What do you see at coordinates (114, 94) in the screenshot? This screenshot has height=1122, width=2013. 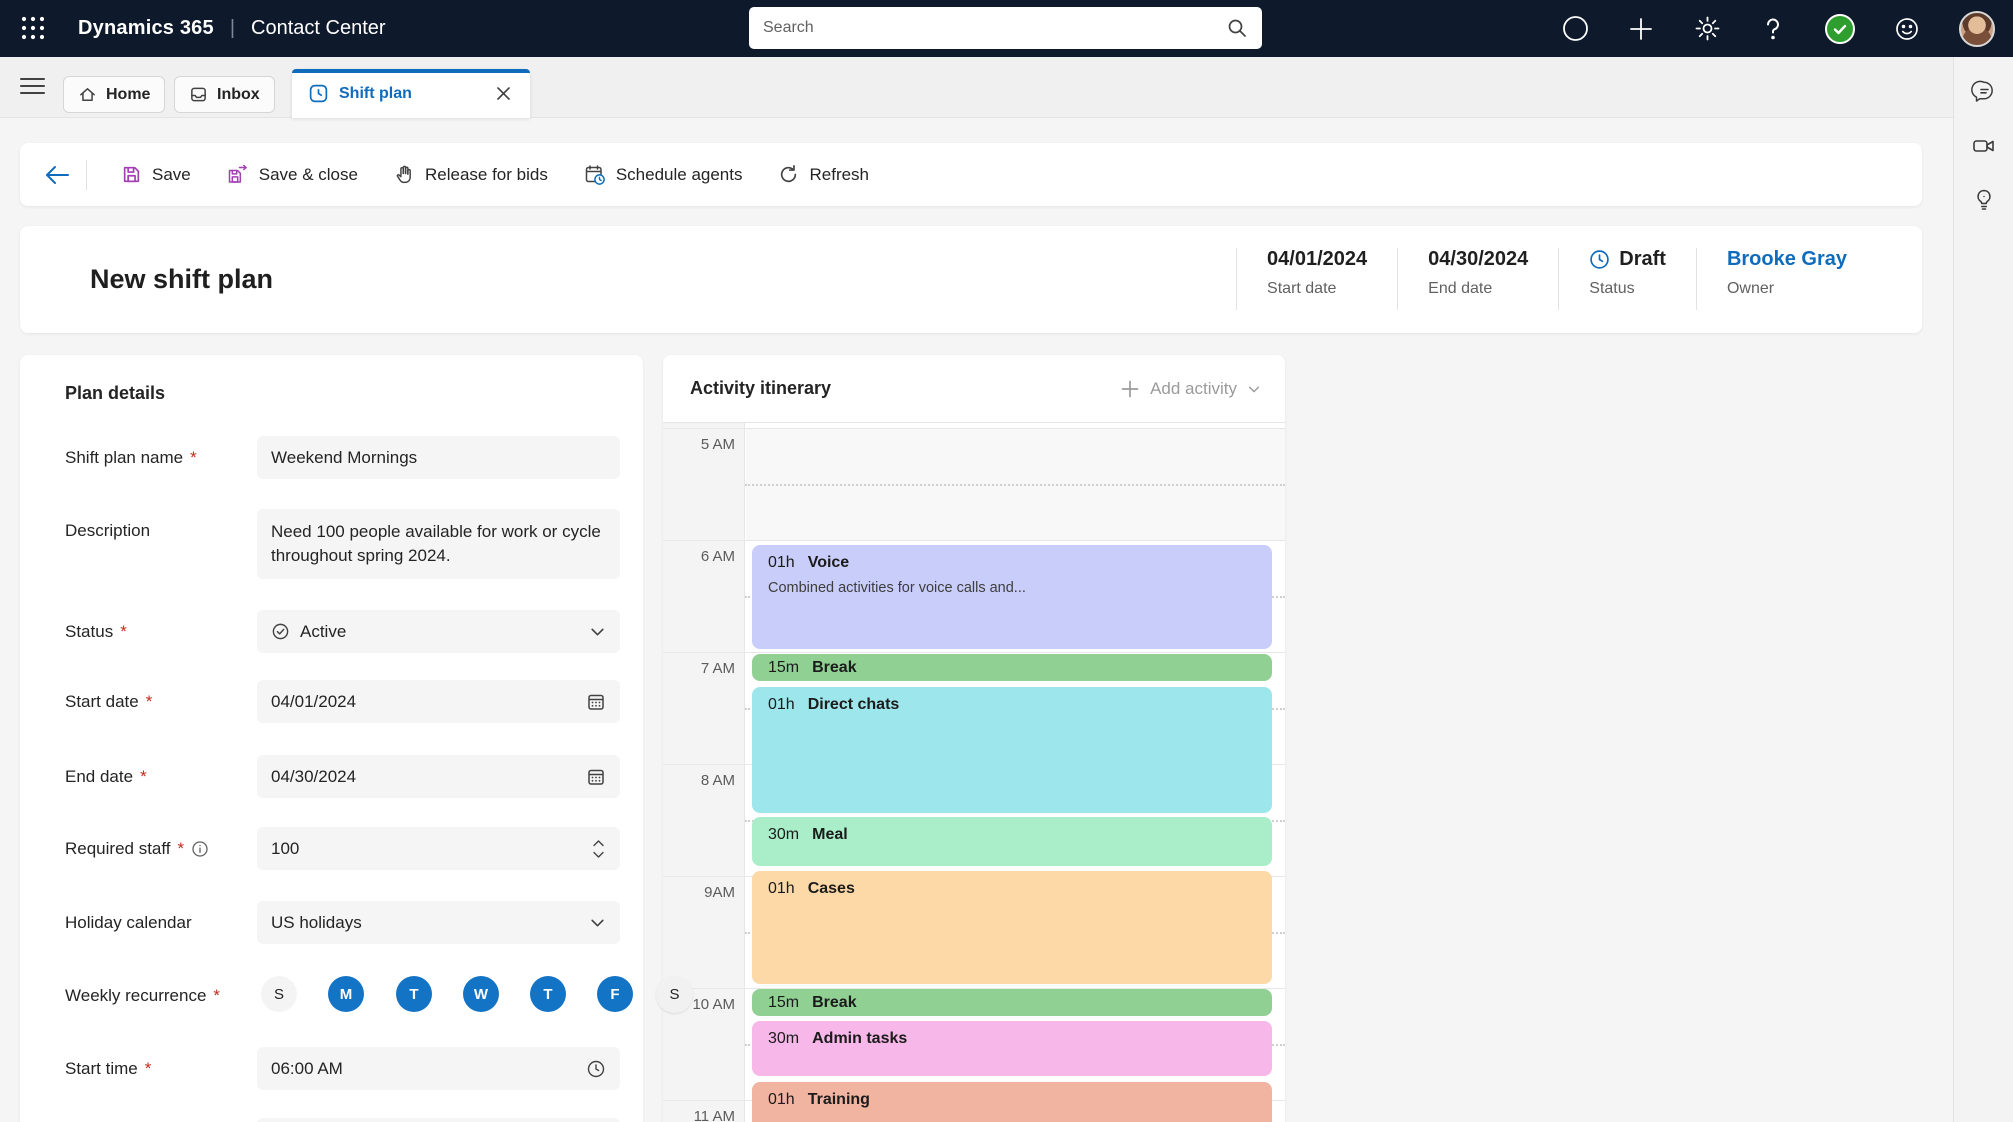 I see `tab-home: Home` at bounding box center [114, 94].